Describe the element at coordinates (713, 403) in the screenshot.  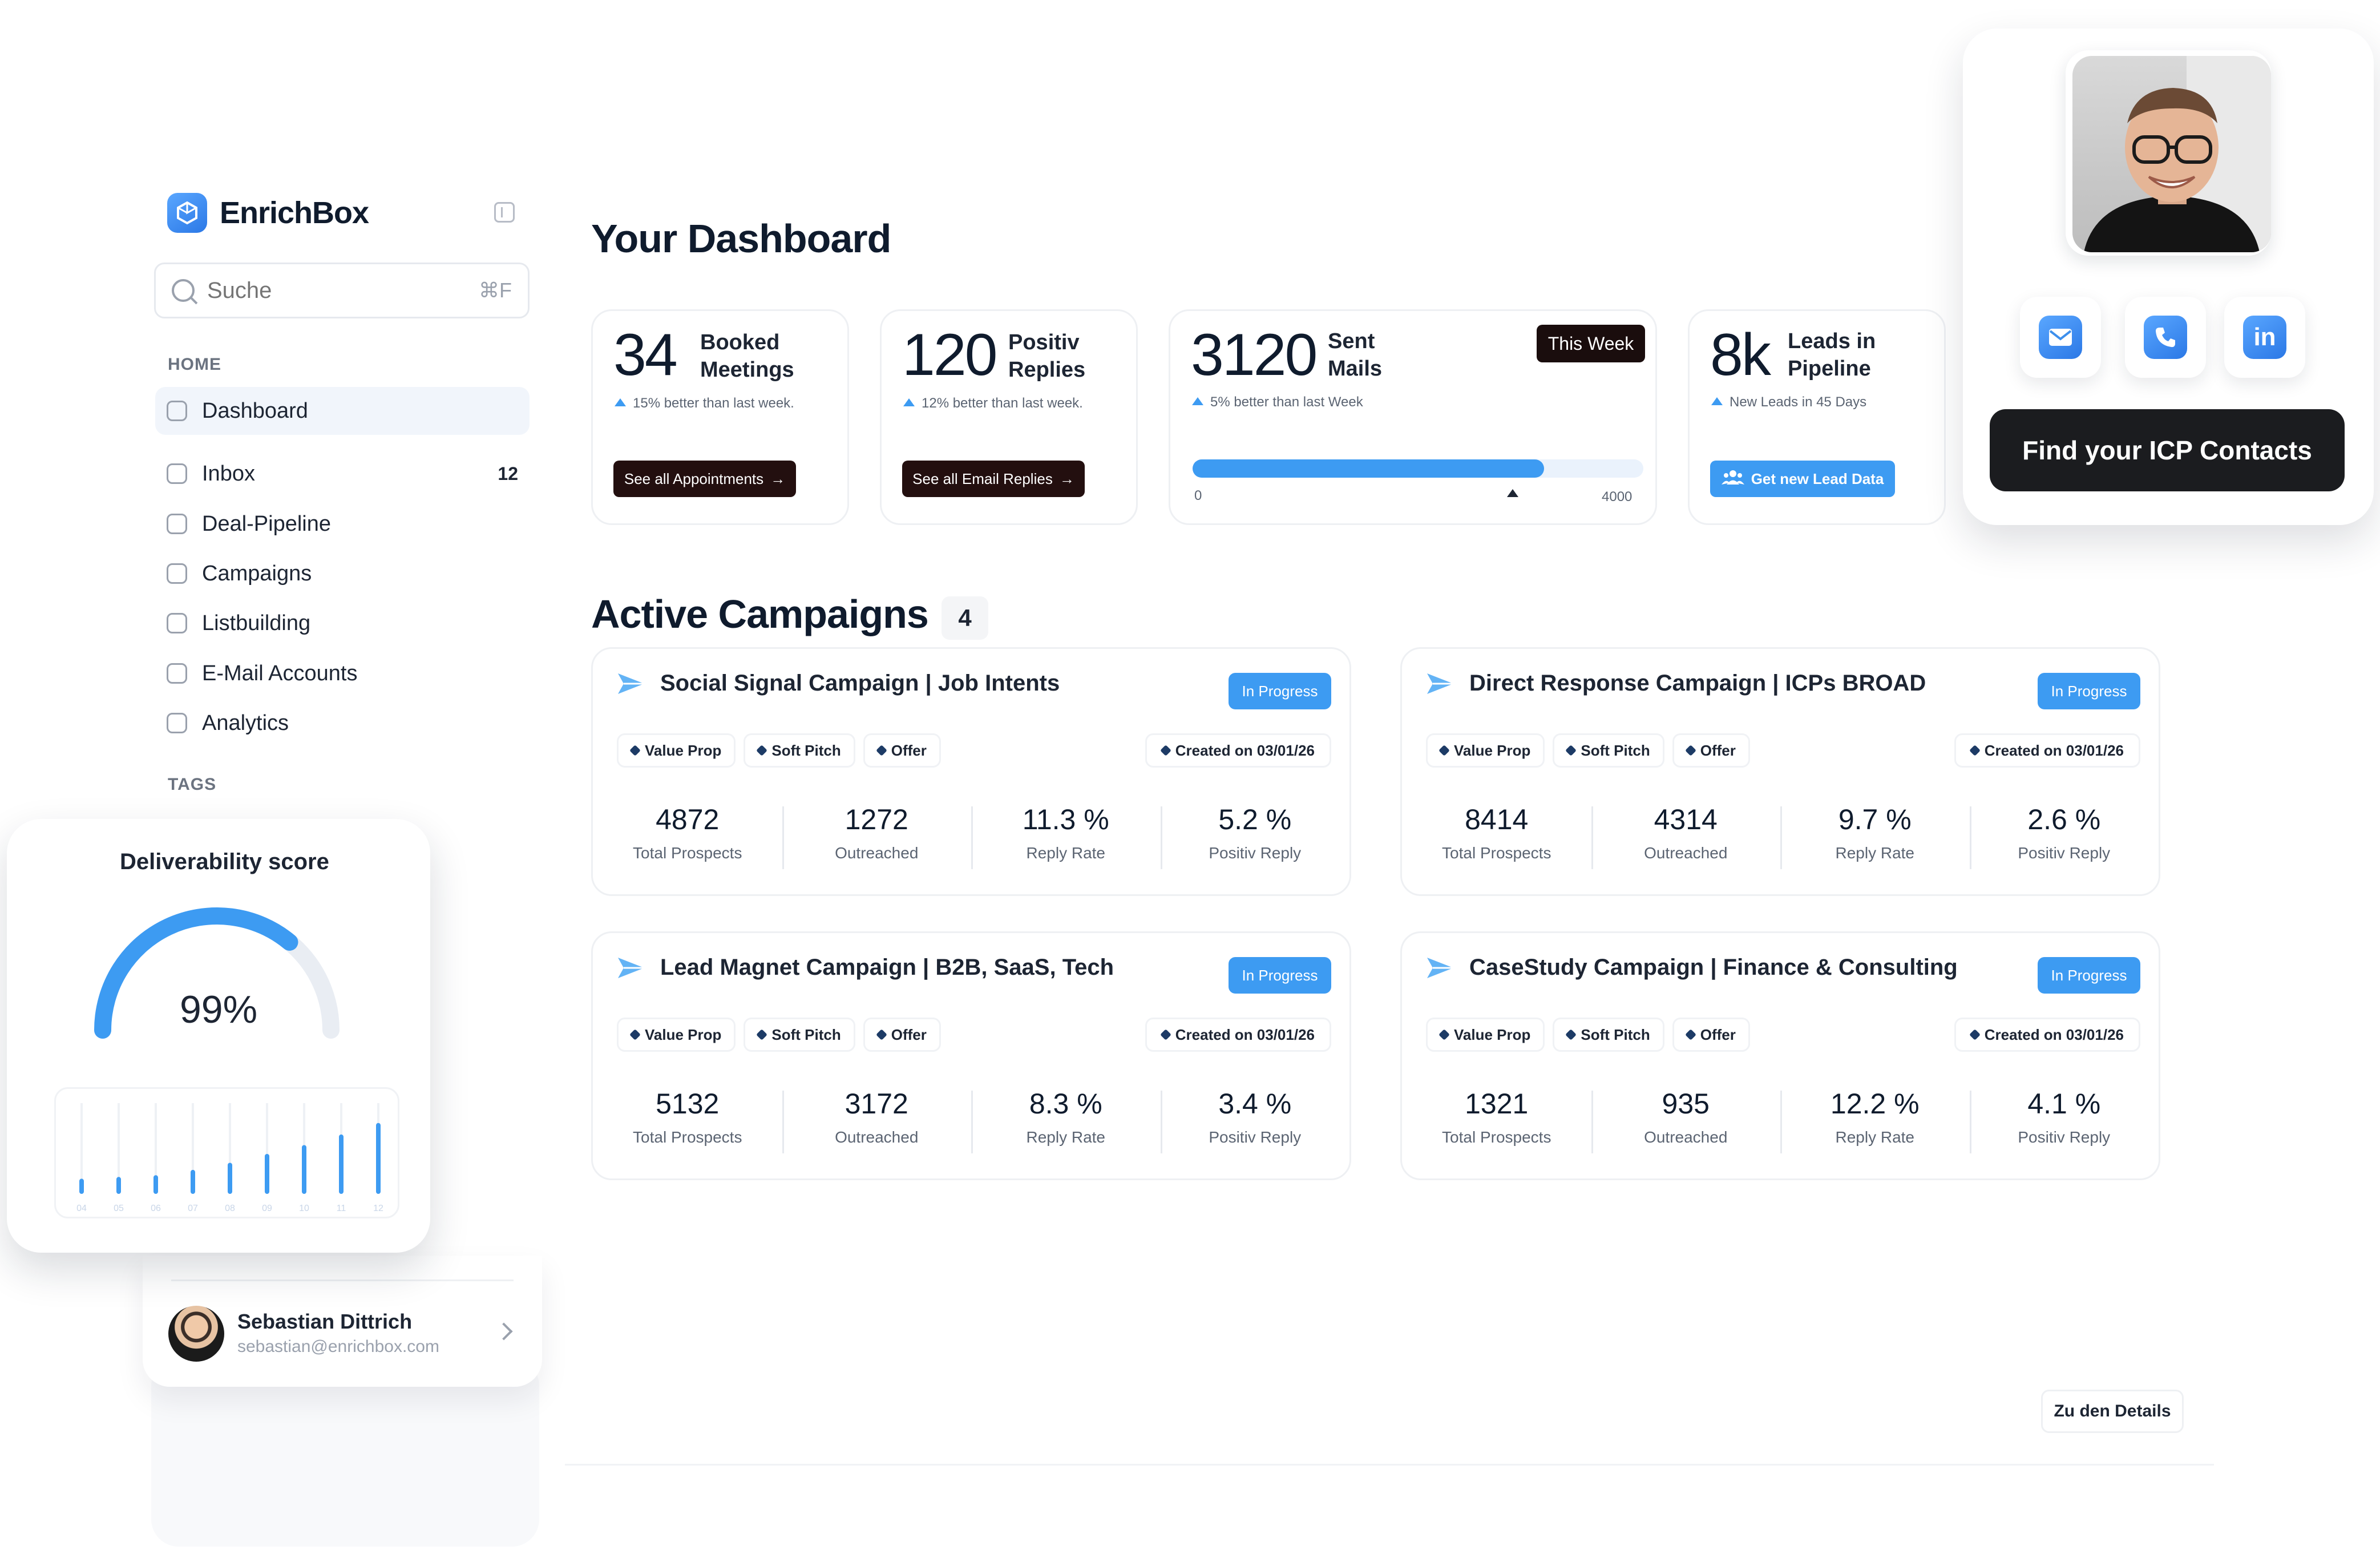
I see `stat-change-text: 15% better than last week.` at that location.